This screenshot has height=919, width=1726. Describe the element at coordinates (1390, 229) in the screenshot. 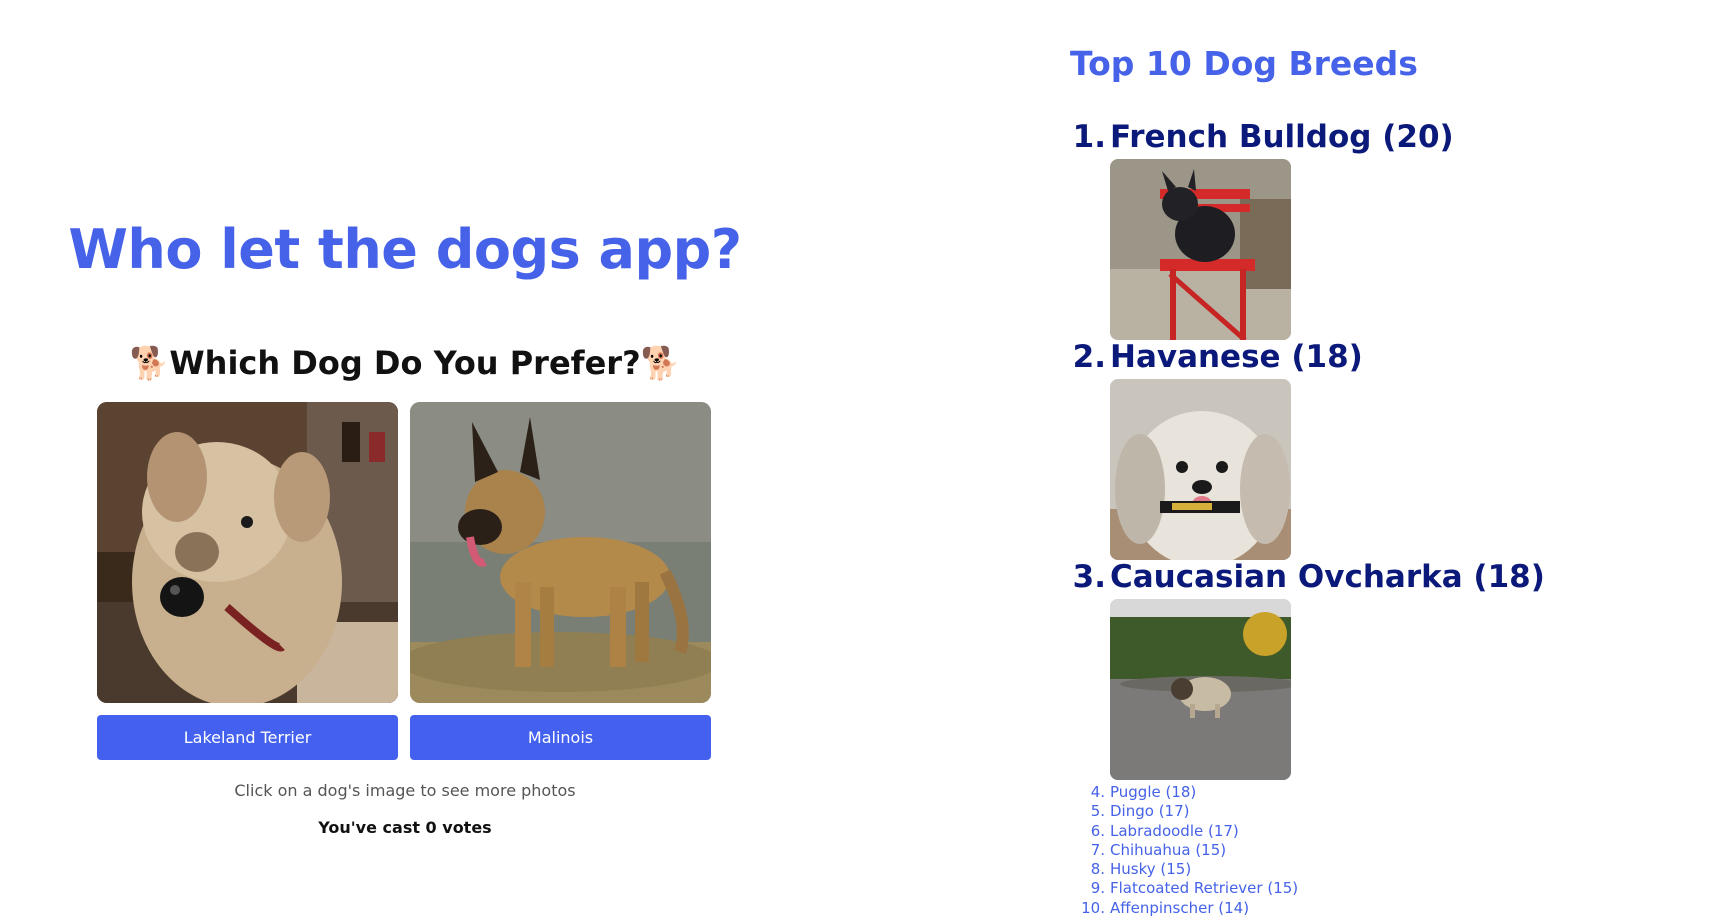

I see `leaderboard-item-1: 1. French Bulldog (20)` at that location.